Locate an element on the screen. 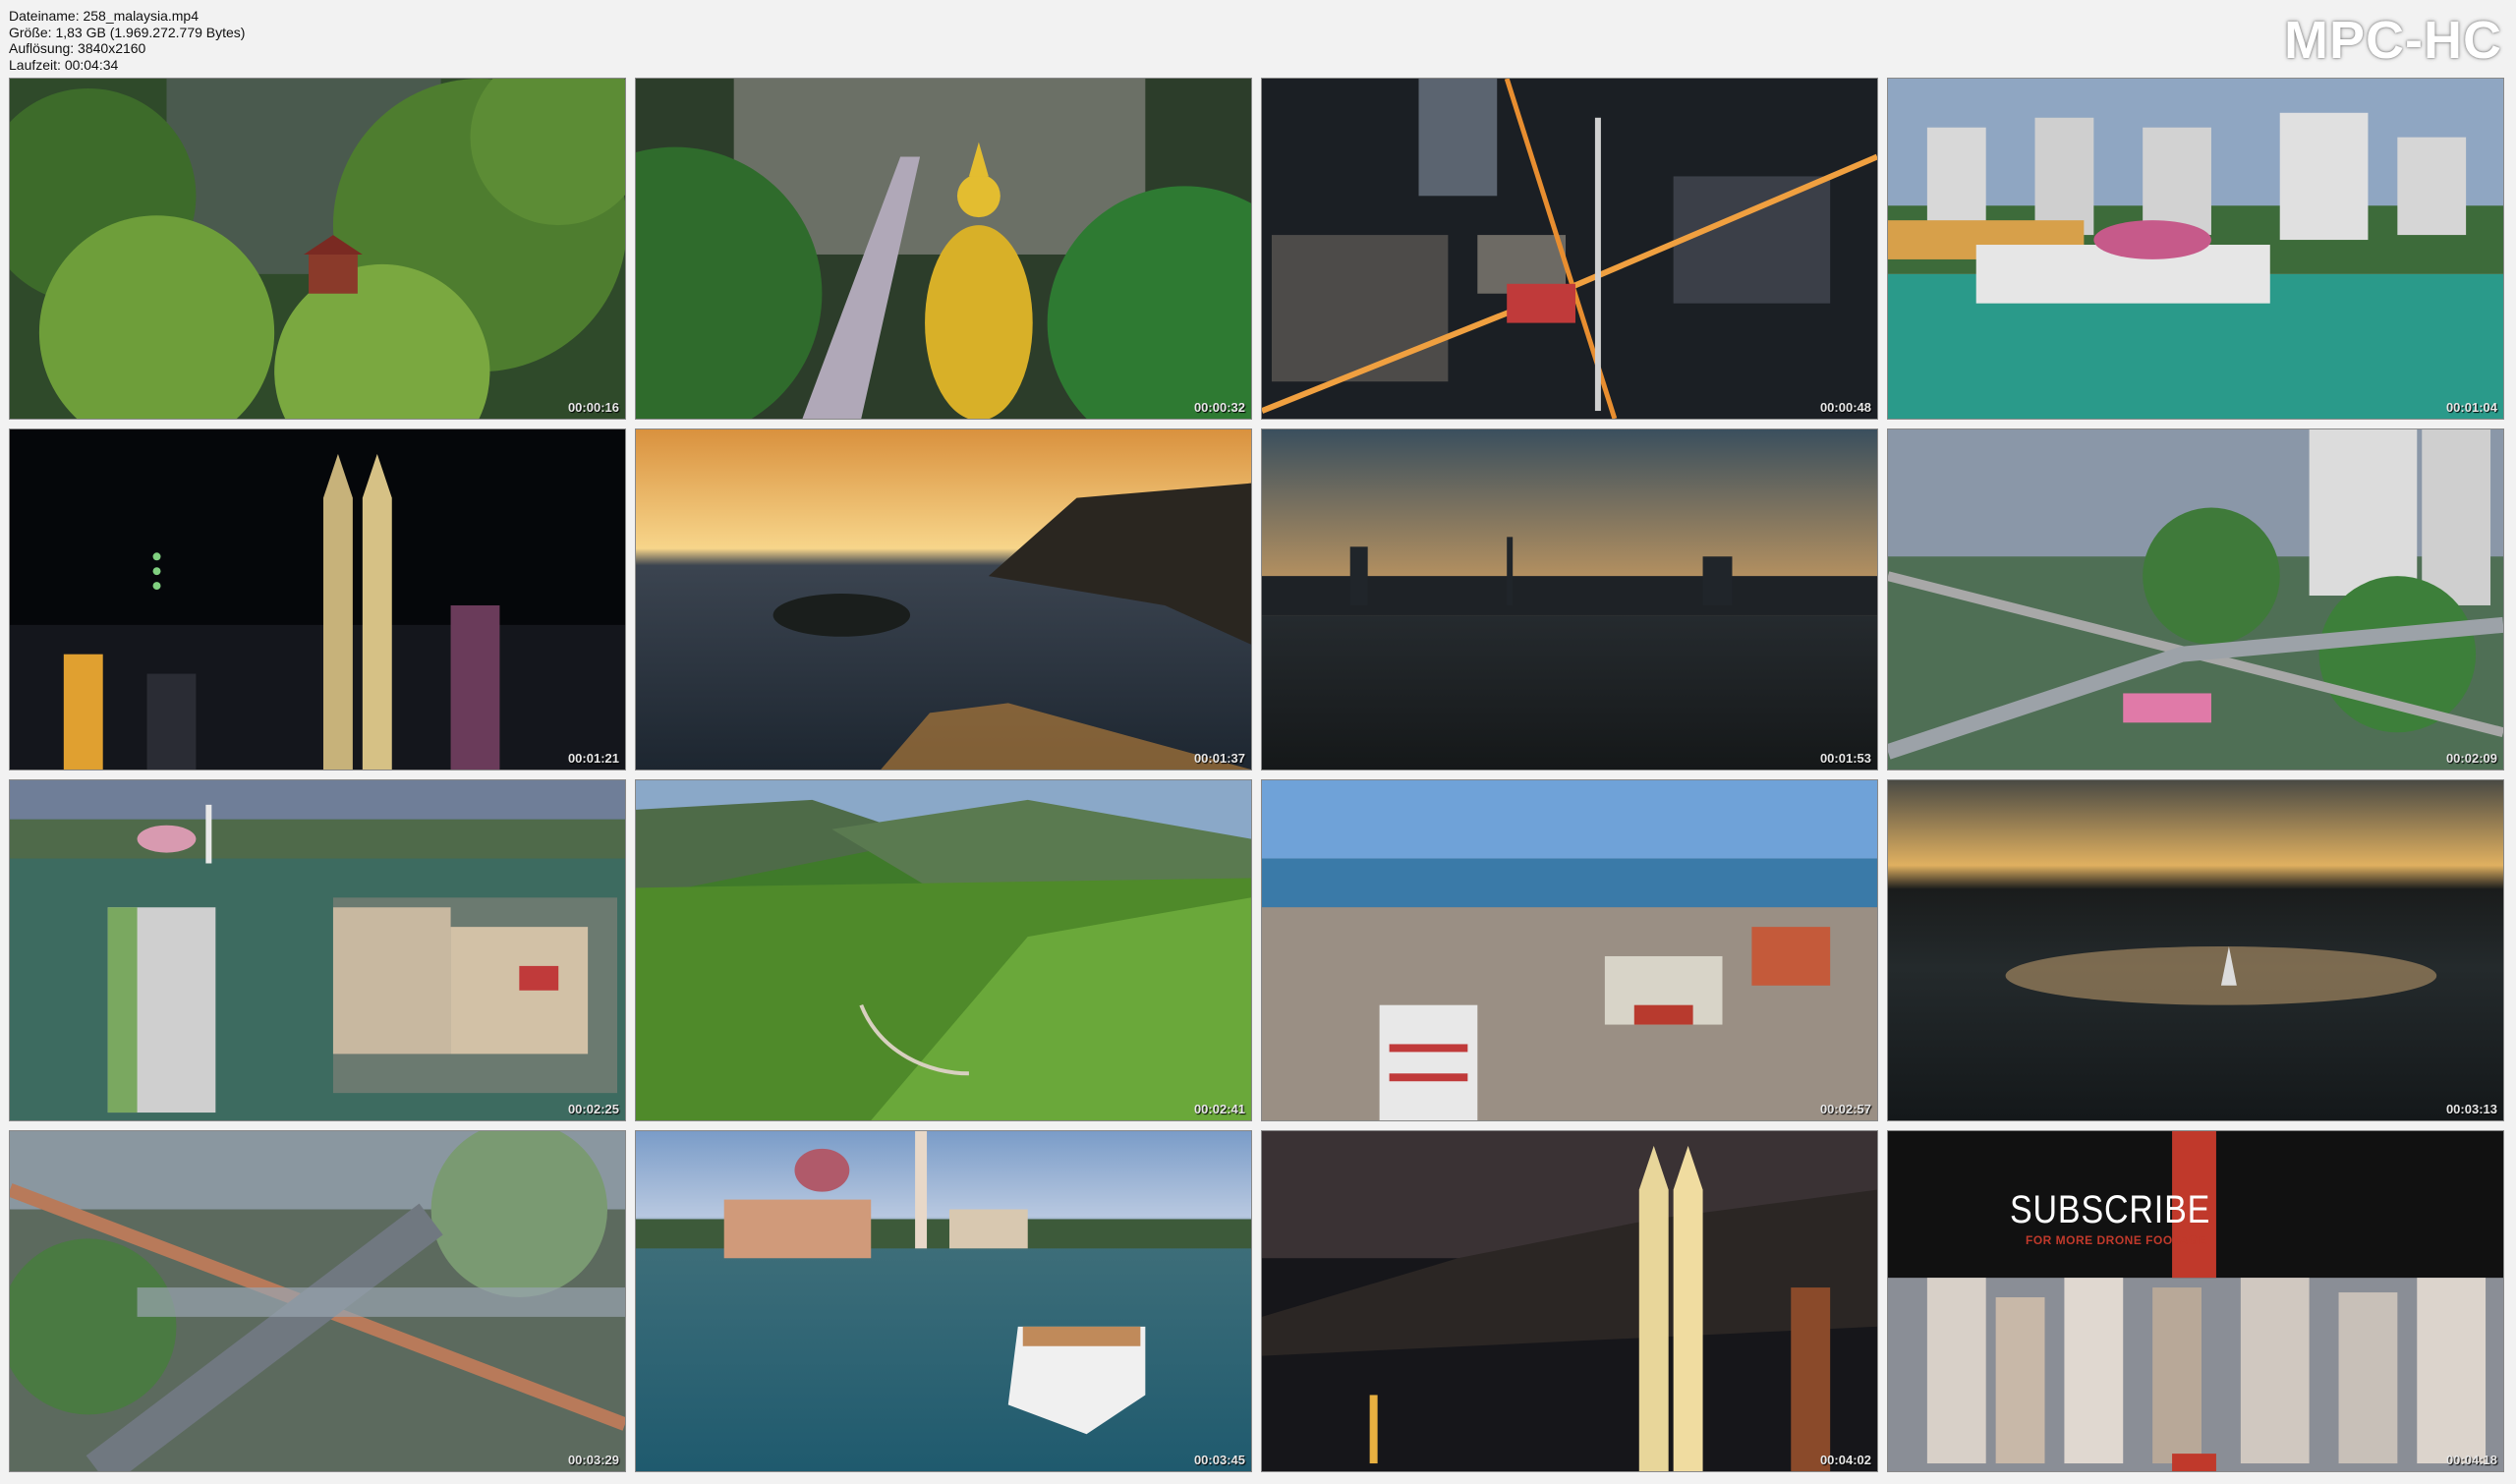 The width and height of the screenshot is (2516, 1484). timestamp: 00:01:53 is located at coordinates (1845, 758).